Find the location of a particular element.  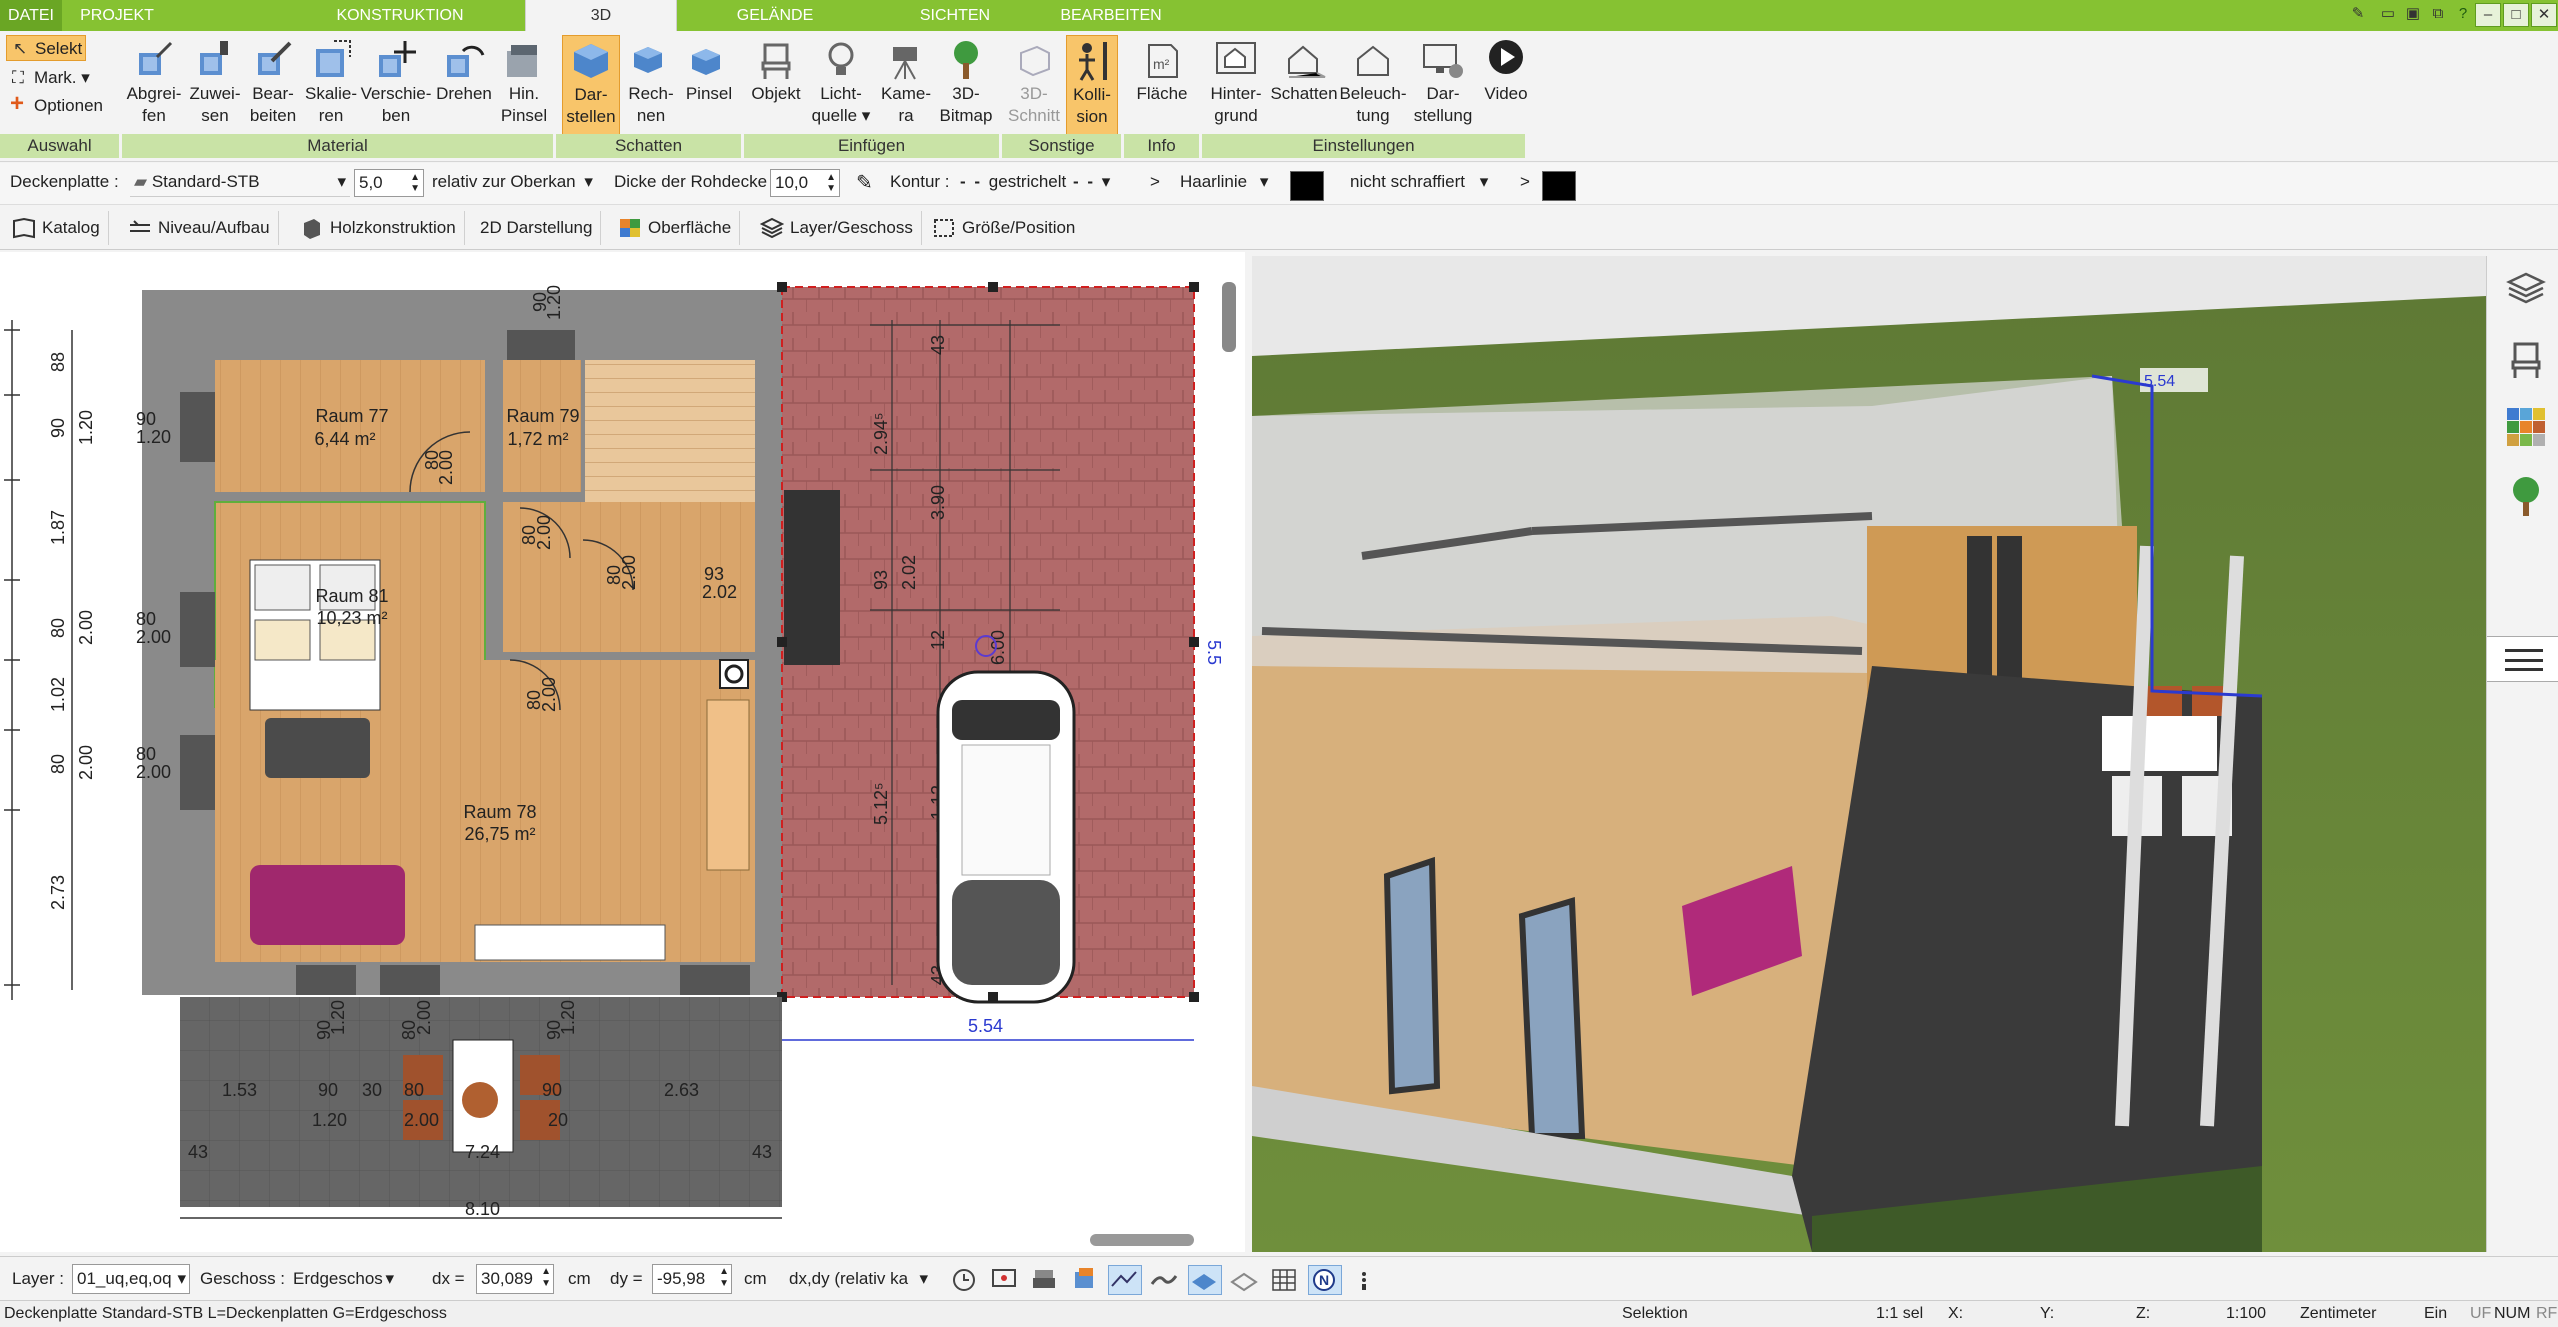

right-sidebar is located at coordinates (2522, 754).